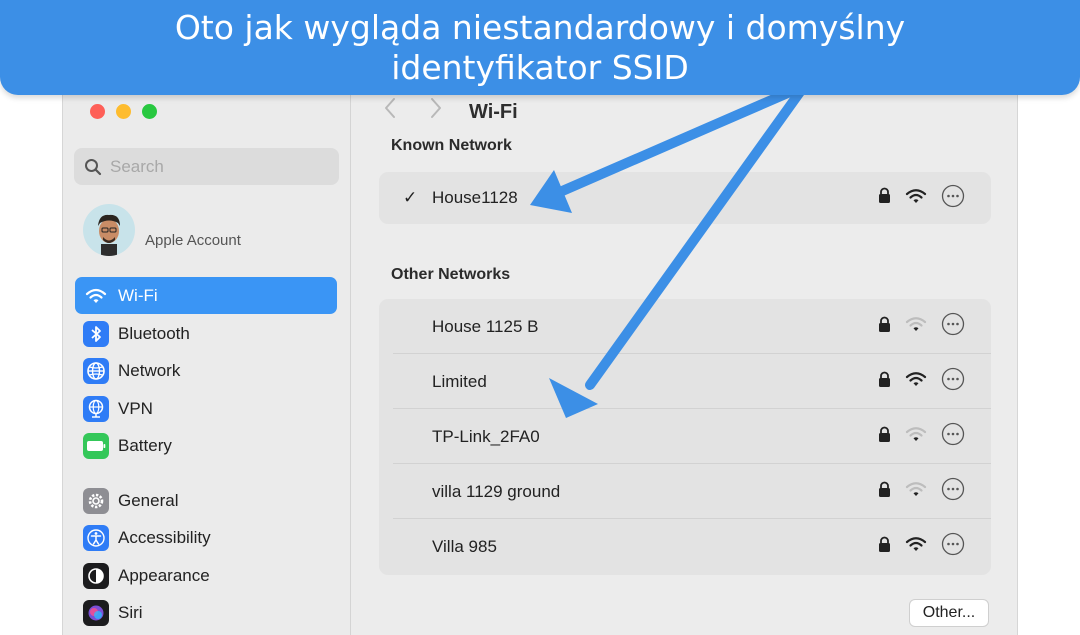 The image size is (1080, 635). Describe the element at coordinates (96, 408) in the screenshot. I see `vpn-globe-icon` at that location.